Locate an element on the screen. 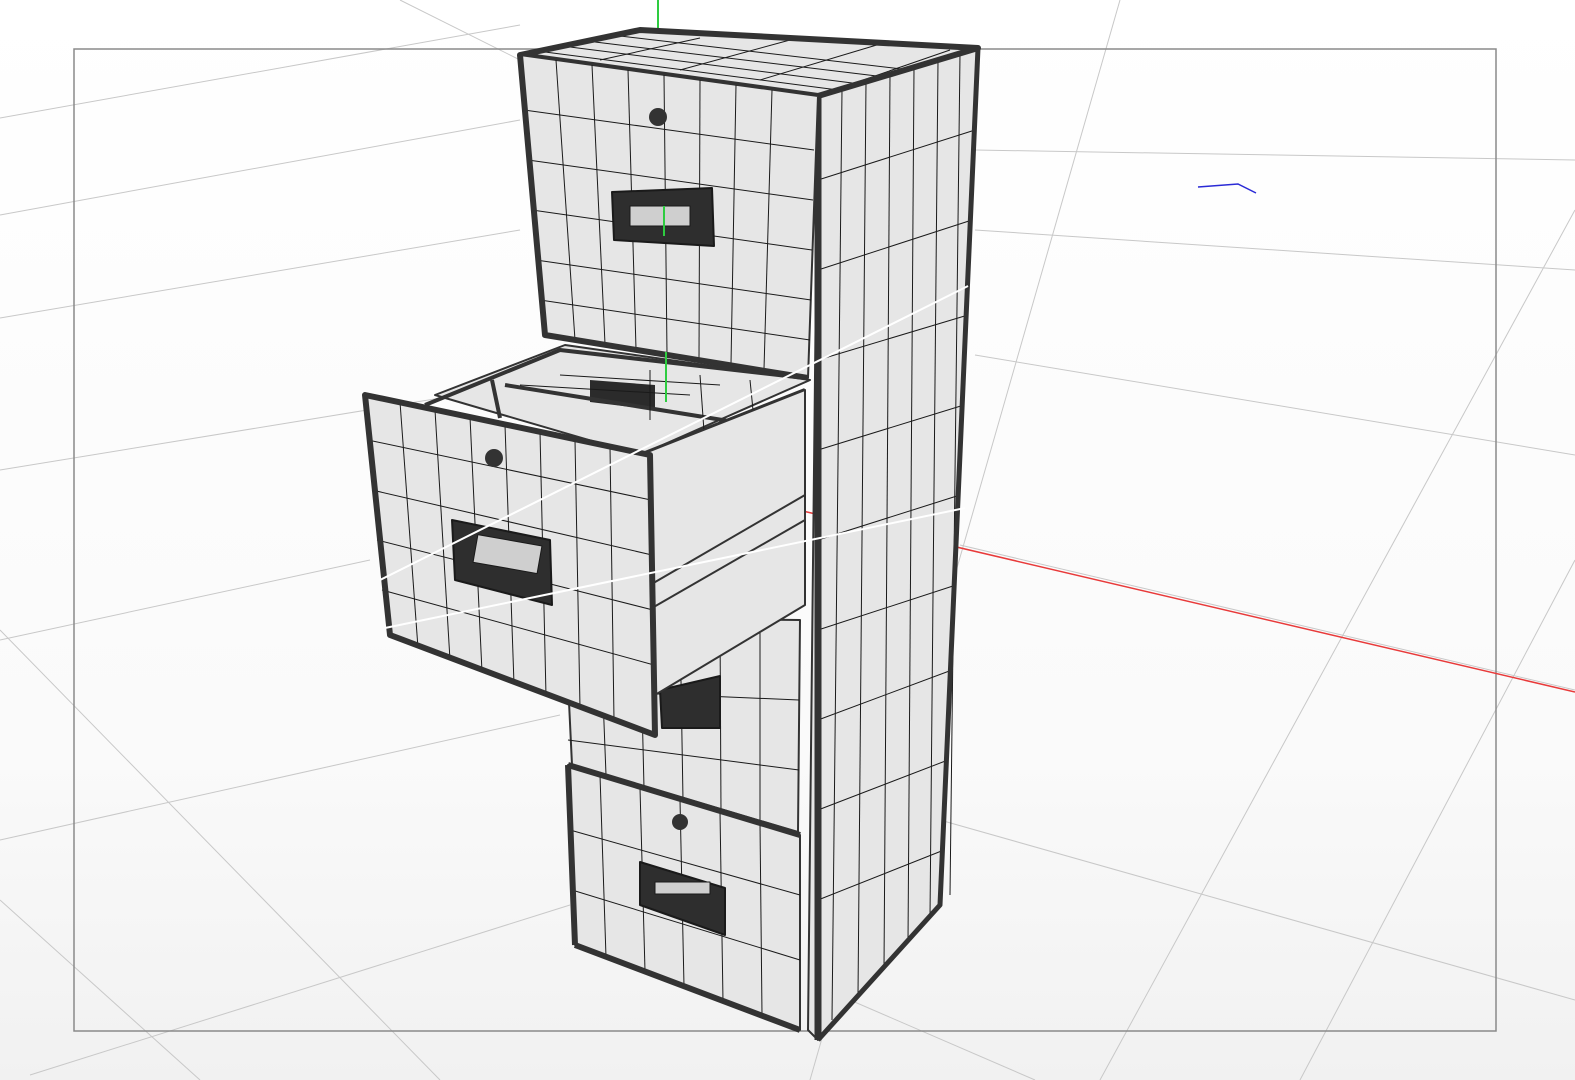 This screenshot has height=1080, width=1575. drawer-4-label-slot is located at coordinates (682, 888).